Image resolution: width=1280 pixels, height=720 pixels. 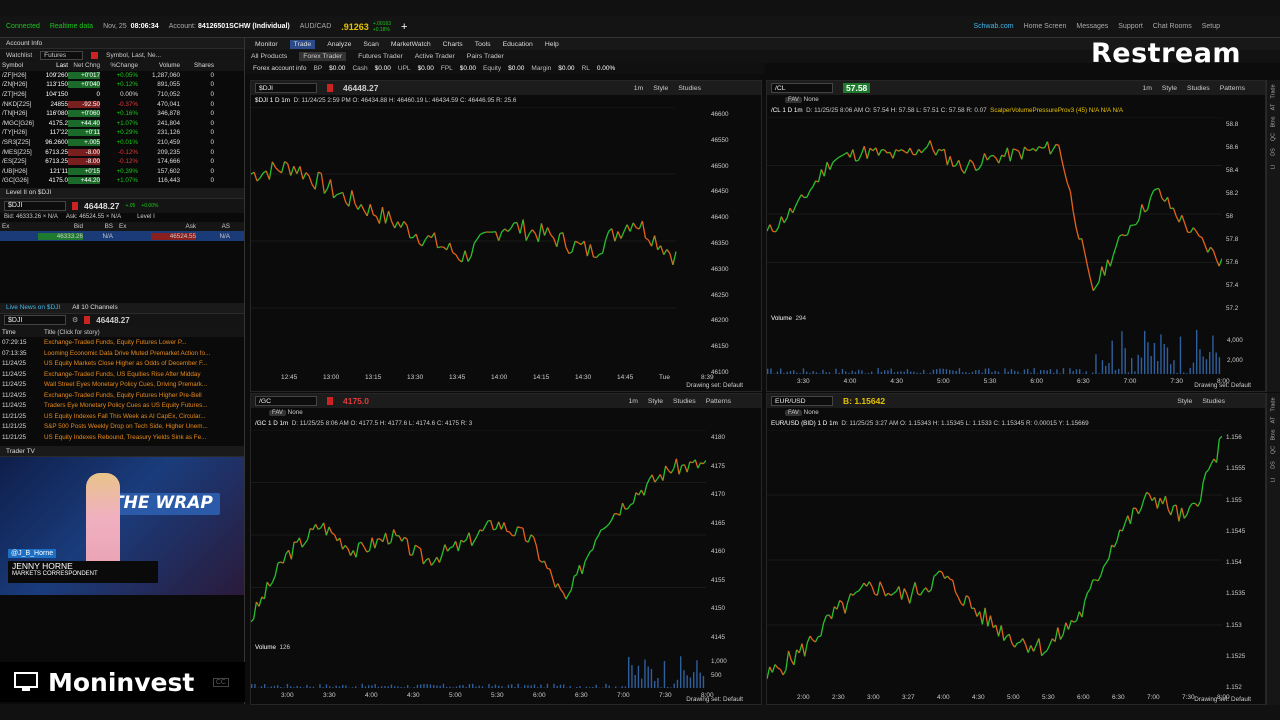 What do you see at coordinates (286, 401) in the screenshot?
I see `gc-symbol-input: /GC` at bounding box center [286, 401].